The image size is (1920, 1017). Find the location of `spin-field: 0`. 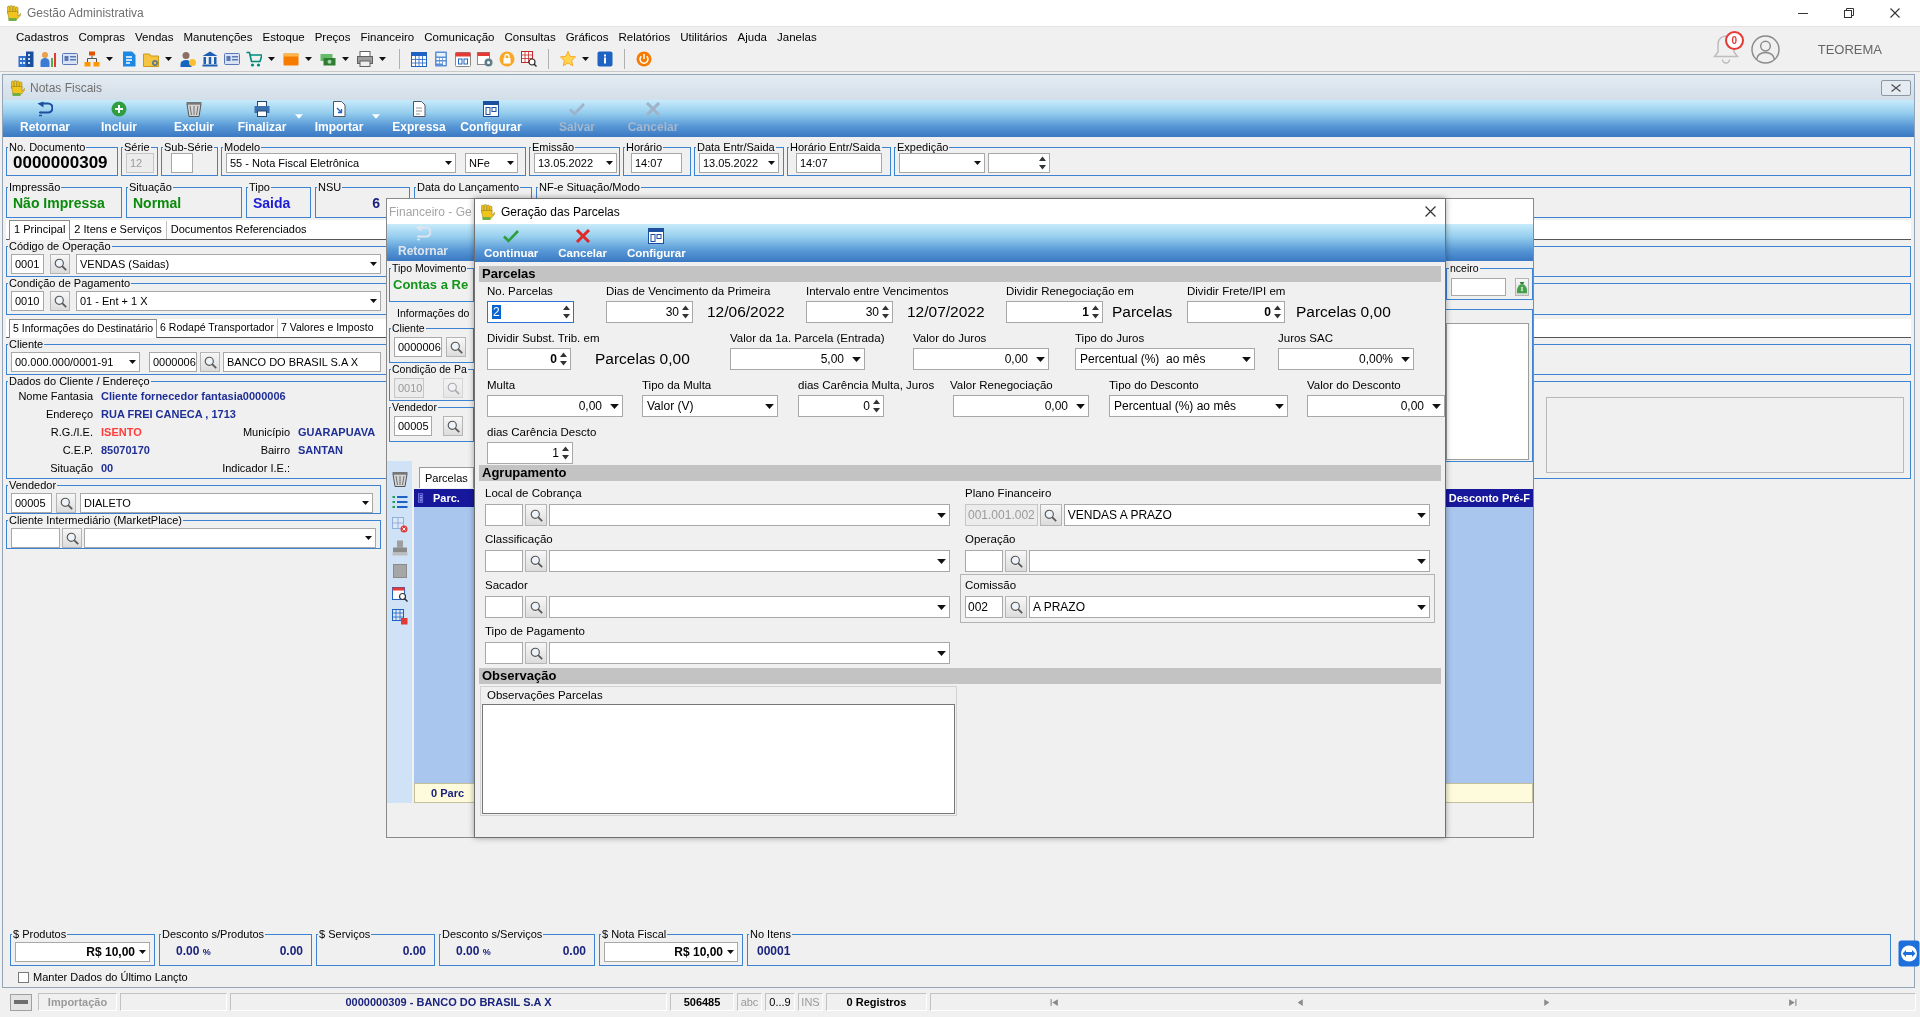

spin-field: 0 is located at coordinates (841, 406).